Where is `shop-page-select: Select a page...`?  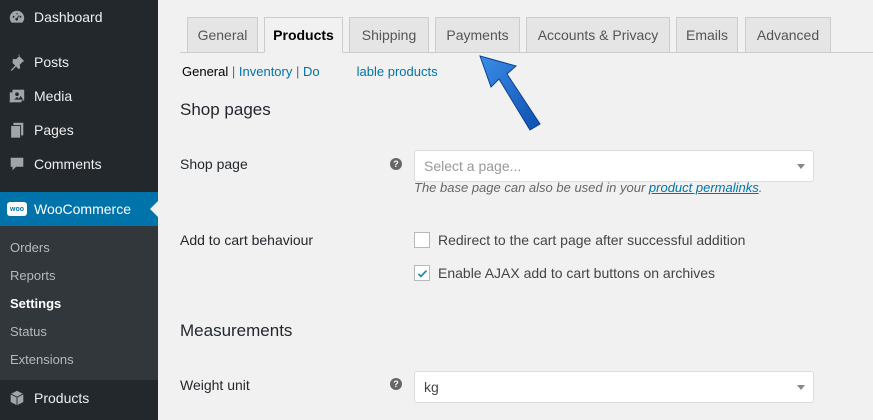
shop-page-select: Select a page... is located at coordinates (614, 166).